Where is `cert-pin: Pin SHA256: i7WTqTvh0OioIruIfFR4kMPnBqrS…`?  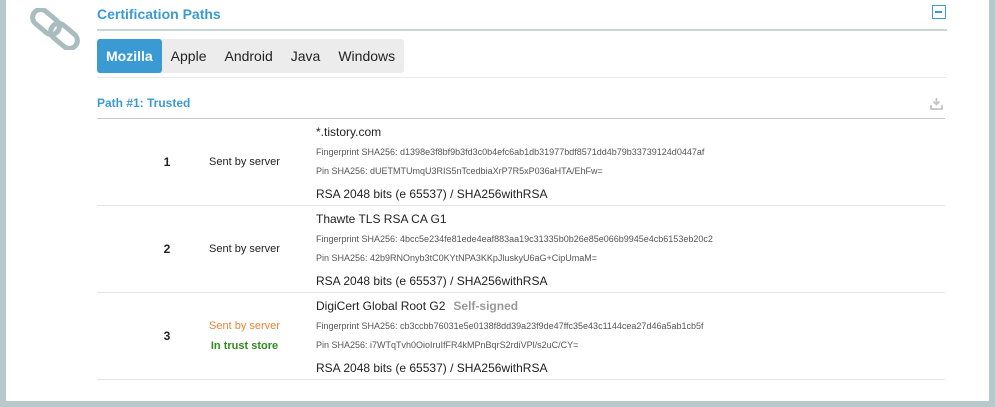
cert-pin: Pin SHA256: i7WTqTvh0OioIruIfFR4kMPnBqrS… is located at coordinates (447, 345).